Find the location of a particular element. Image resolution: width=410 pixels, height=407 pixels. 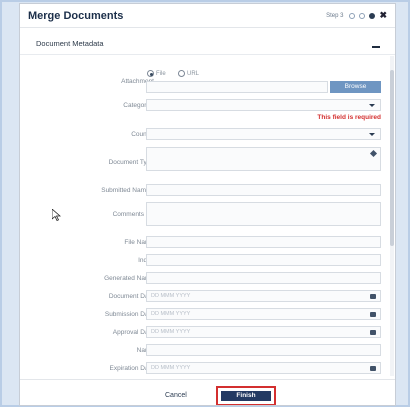

cancel-button: Cancel is located at coordinates (176, 395).